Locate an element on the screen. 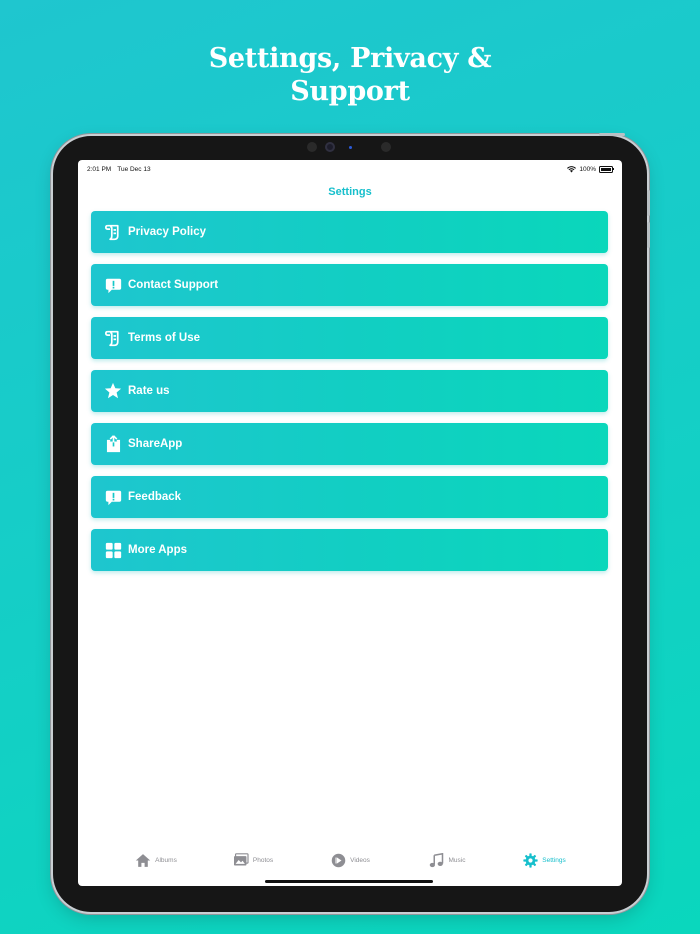  tab-label: Photos is located at coordinates (263, 860).